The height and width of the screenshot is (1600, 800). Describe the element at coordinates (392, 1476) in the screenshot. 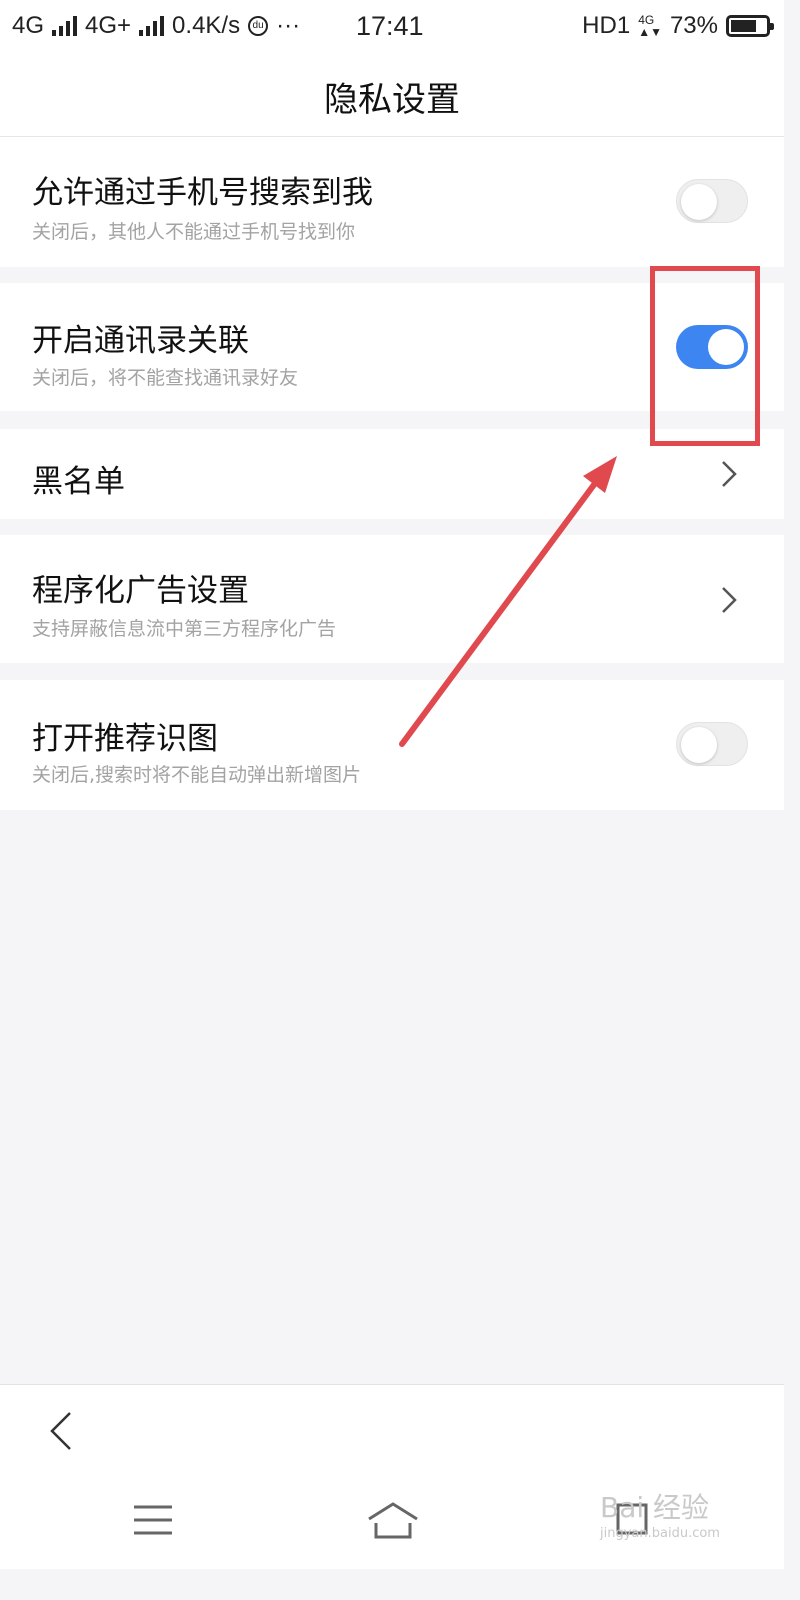

I see `navigation-area` at that location.